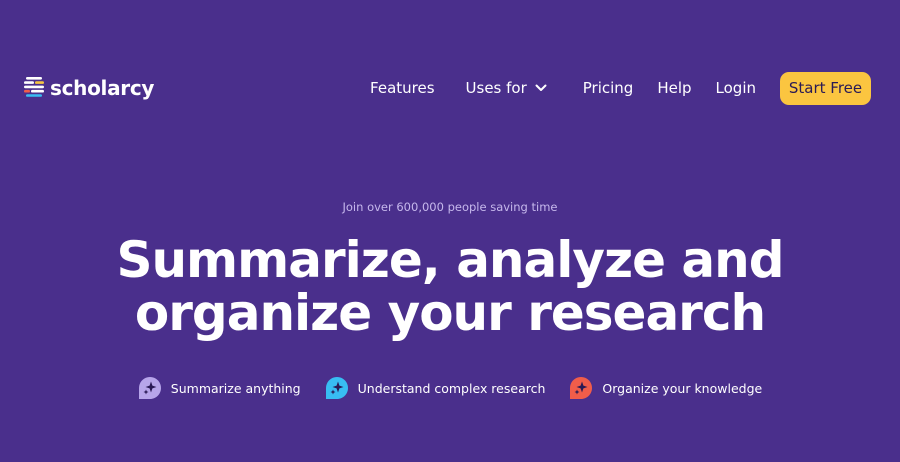 The image size is (900, 462). Describe the element at coordinates (450, 260) in the screenshot. I see `hero-headline-line1: Summarize, analyze and` at that location.